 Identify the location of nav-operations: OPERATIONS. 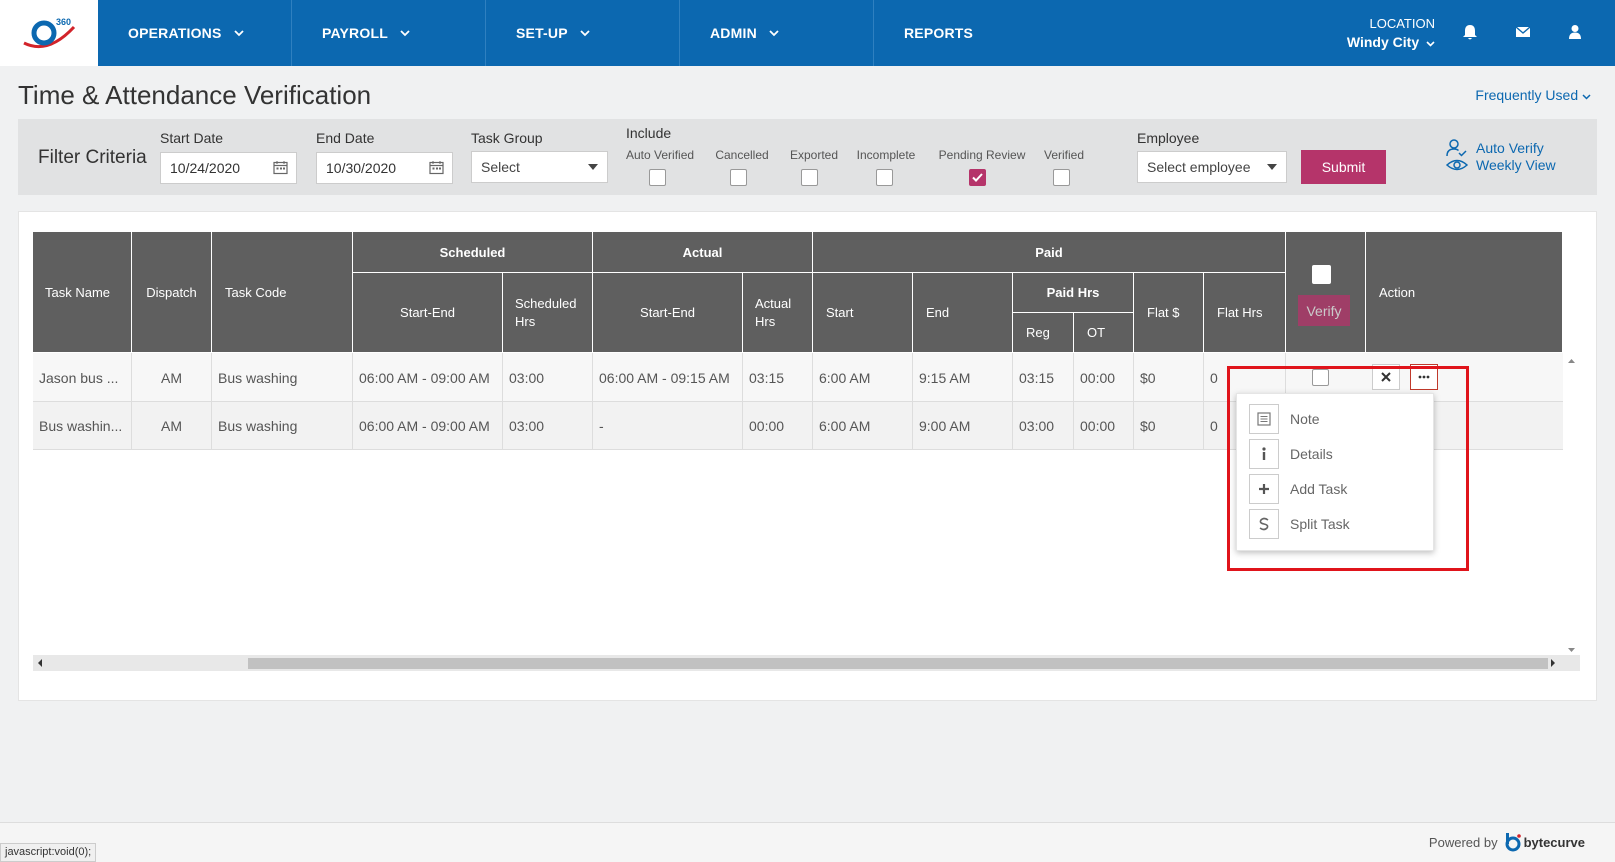
(195, 33).